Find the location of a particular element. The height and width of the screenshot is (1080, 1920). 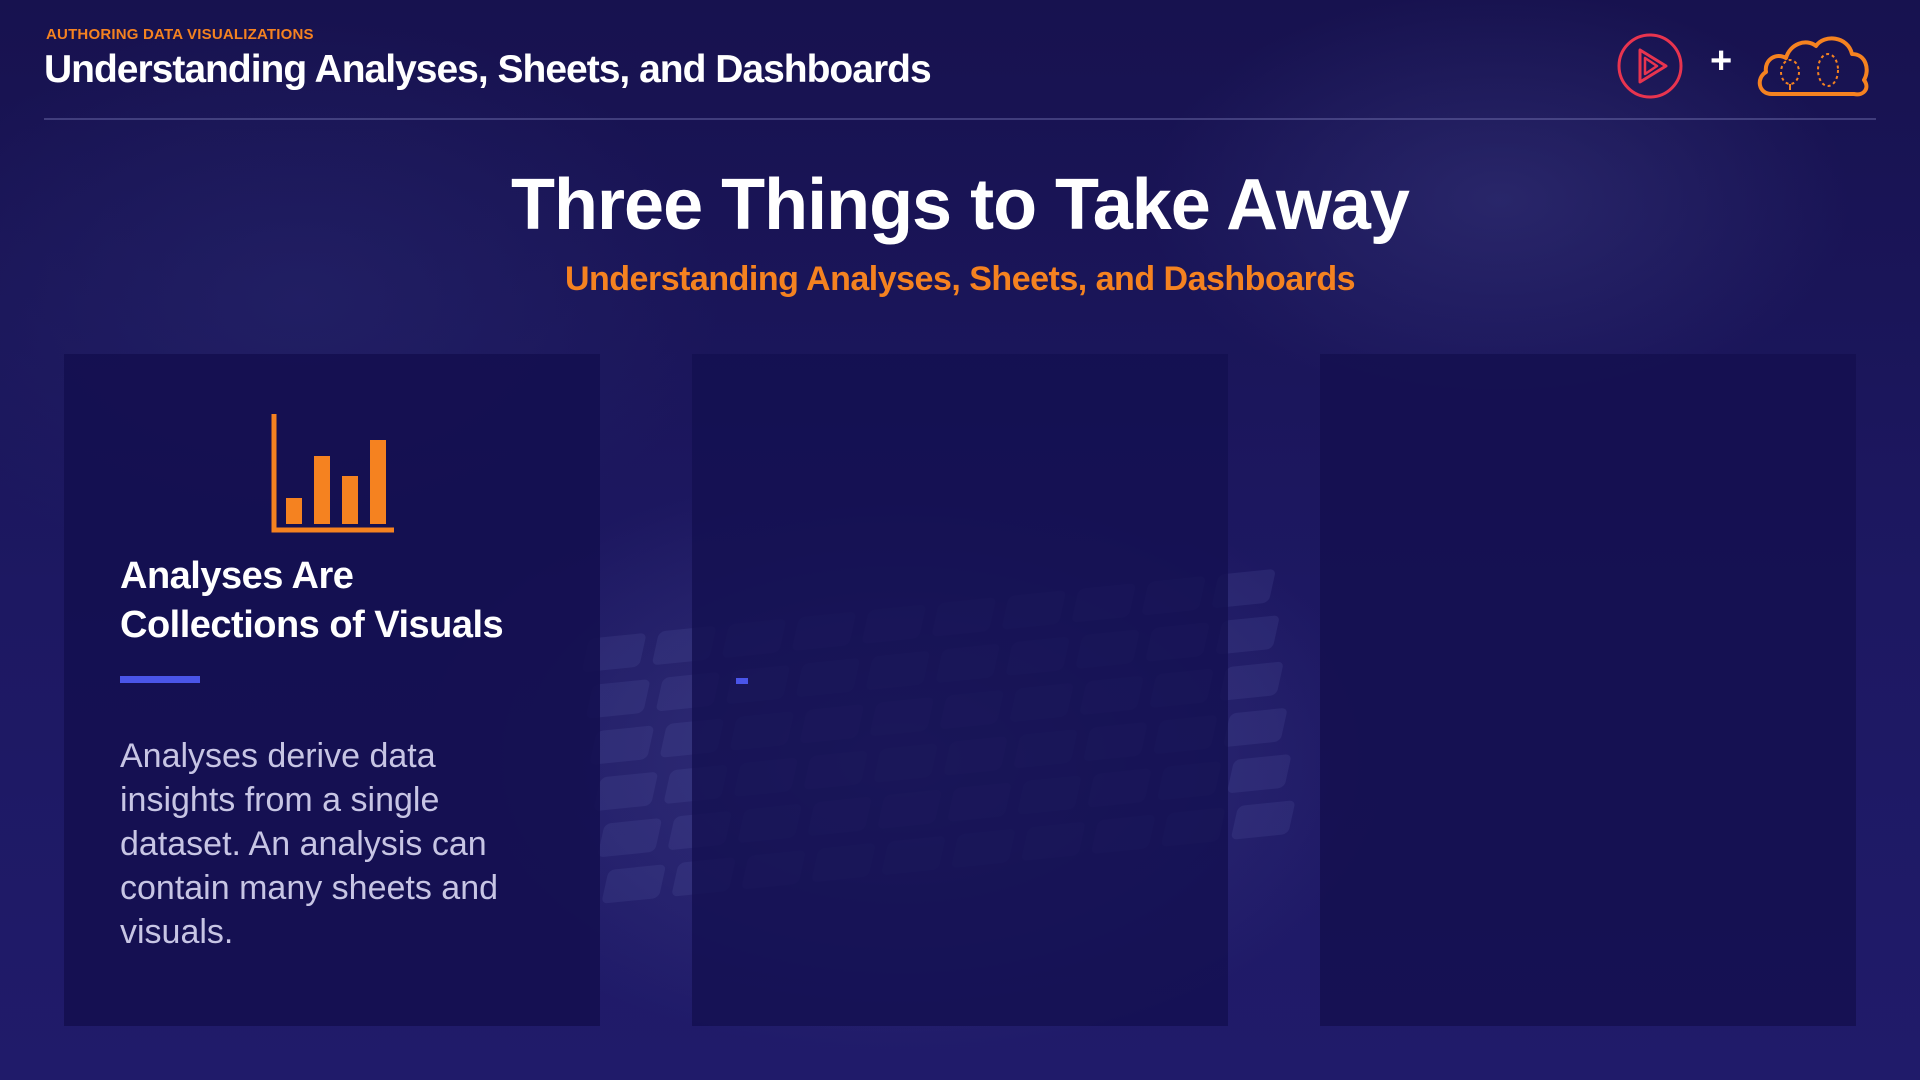

plus-sign: + is located at coordinates (1721, 61).